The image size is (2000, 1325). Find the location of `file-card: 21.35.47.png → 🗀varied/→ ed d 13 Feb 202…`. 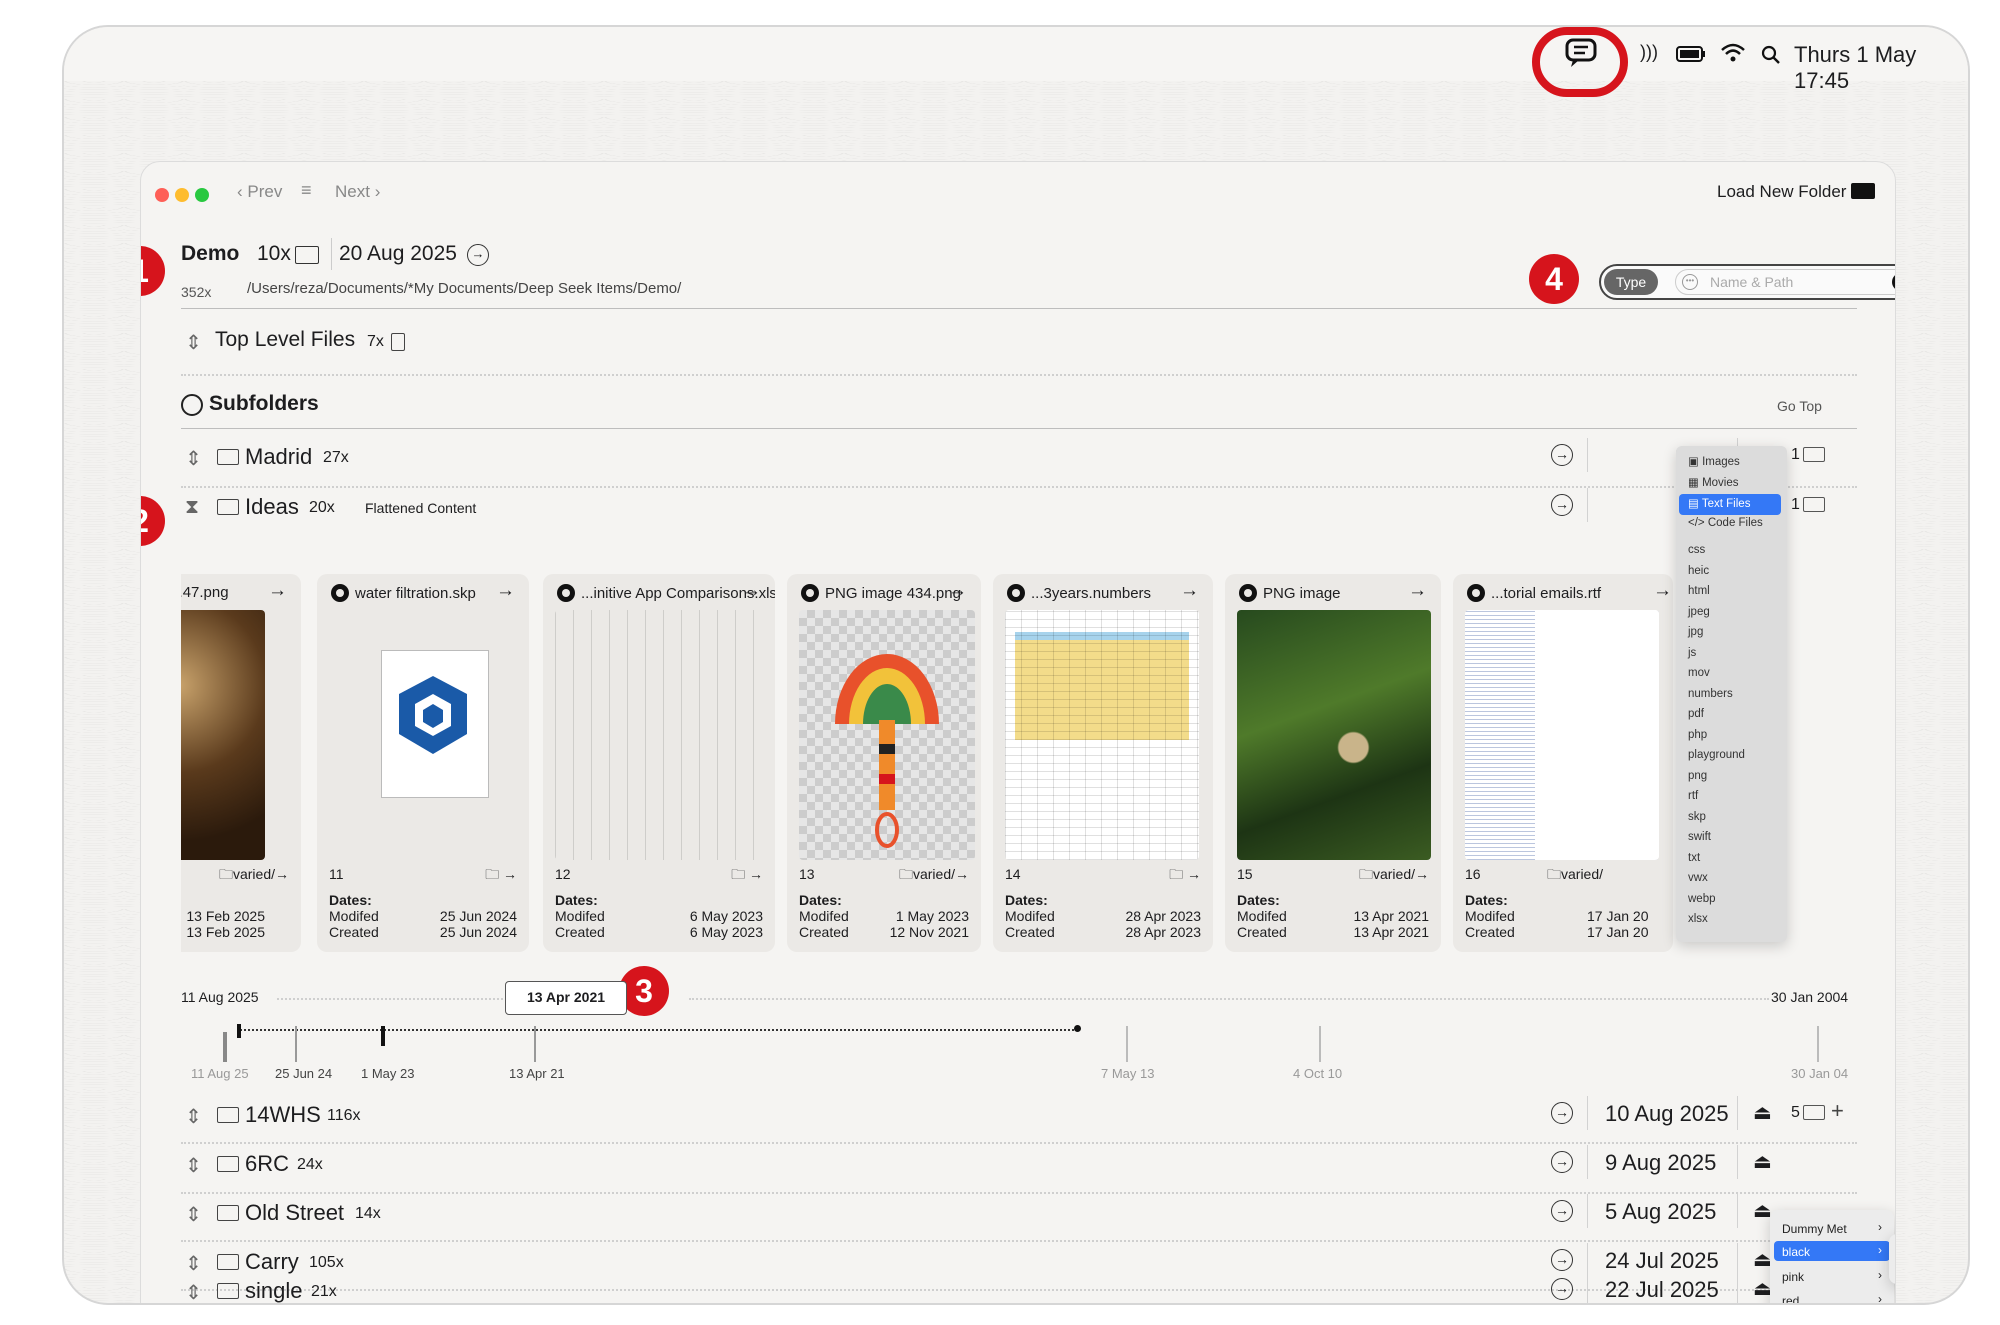

file-card: 21.35.47.png → 🗀varied/→ ed d 13 Feb 202… is located at coordinates (241, 763).